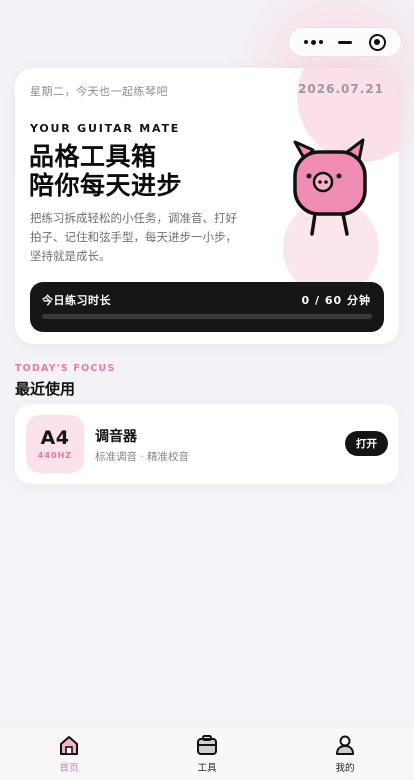 The width and height of the screenshot is (414, 780). What do you see at coordinates (69, 745) in the screenshot?
I see `home-icon` at bounding box center [69, 745].